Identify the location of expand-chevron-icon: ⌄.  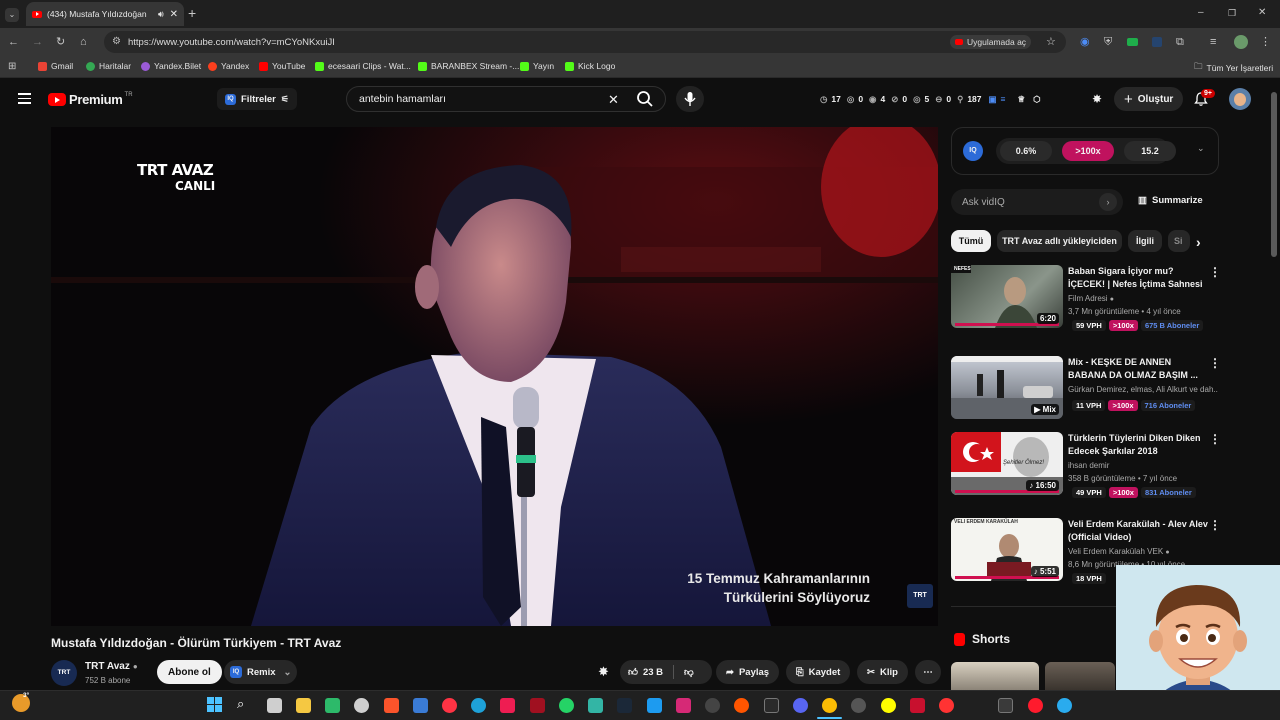
(1201, 148).